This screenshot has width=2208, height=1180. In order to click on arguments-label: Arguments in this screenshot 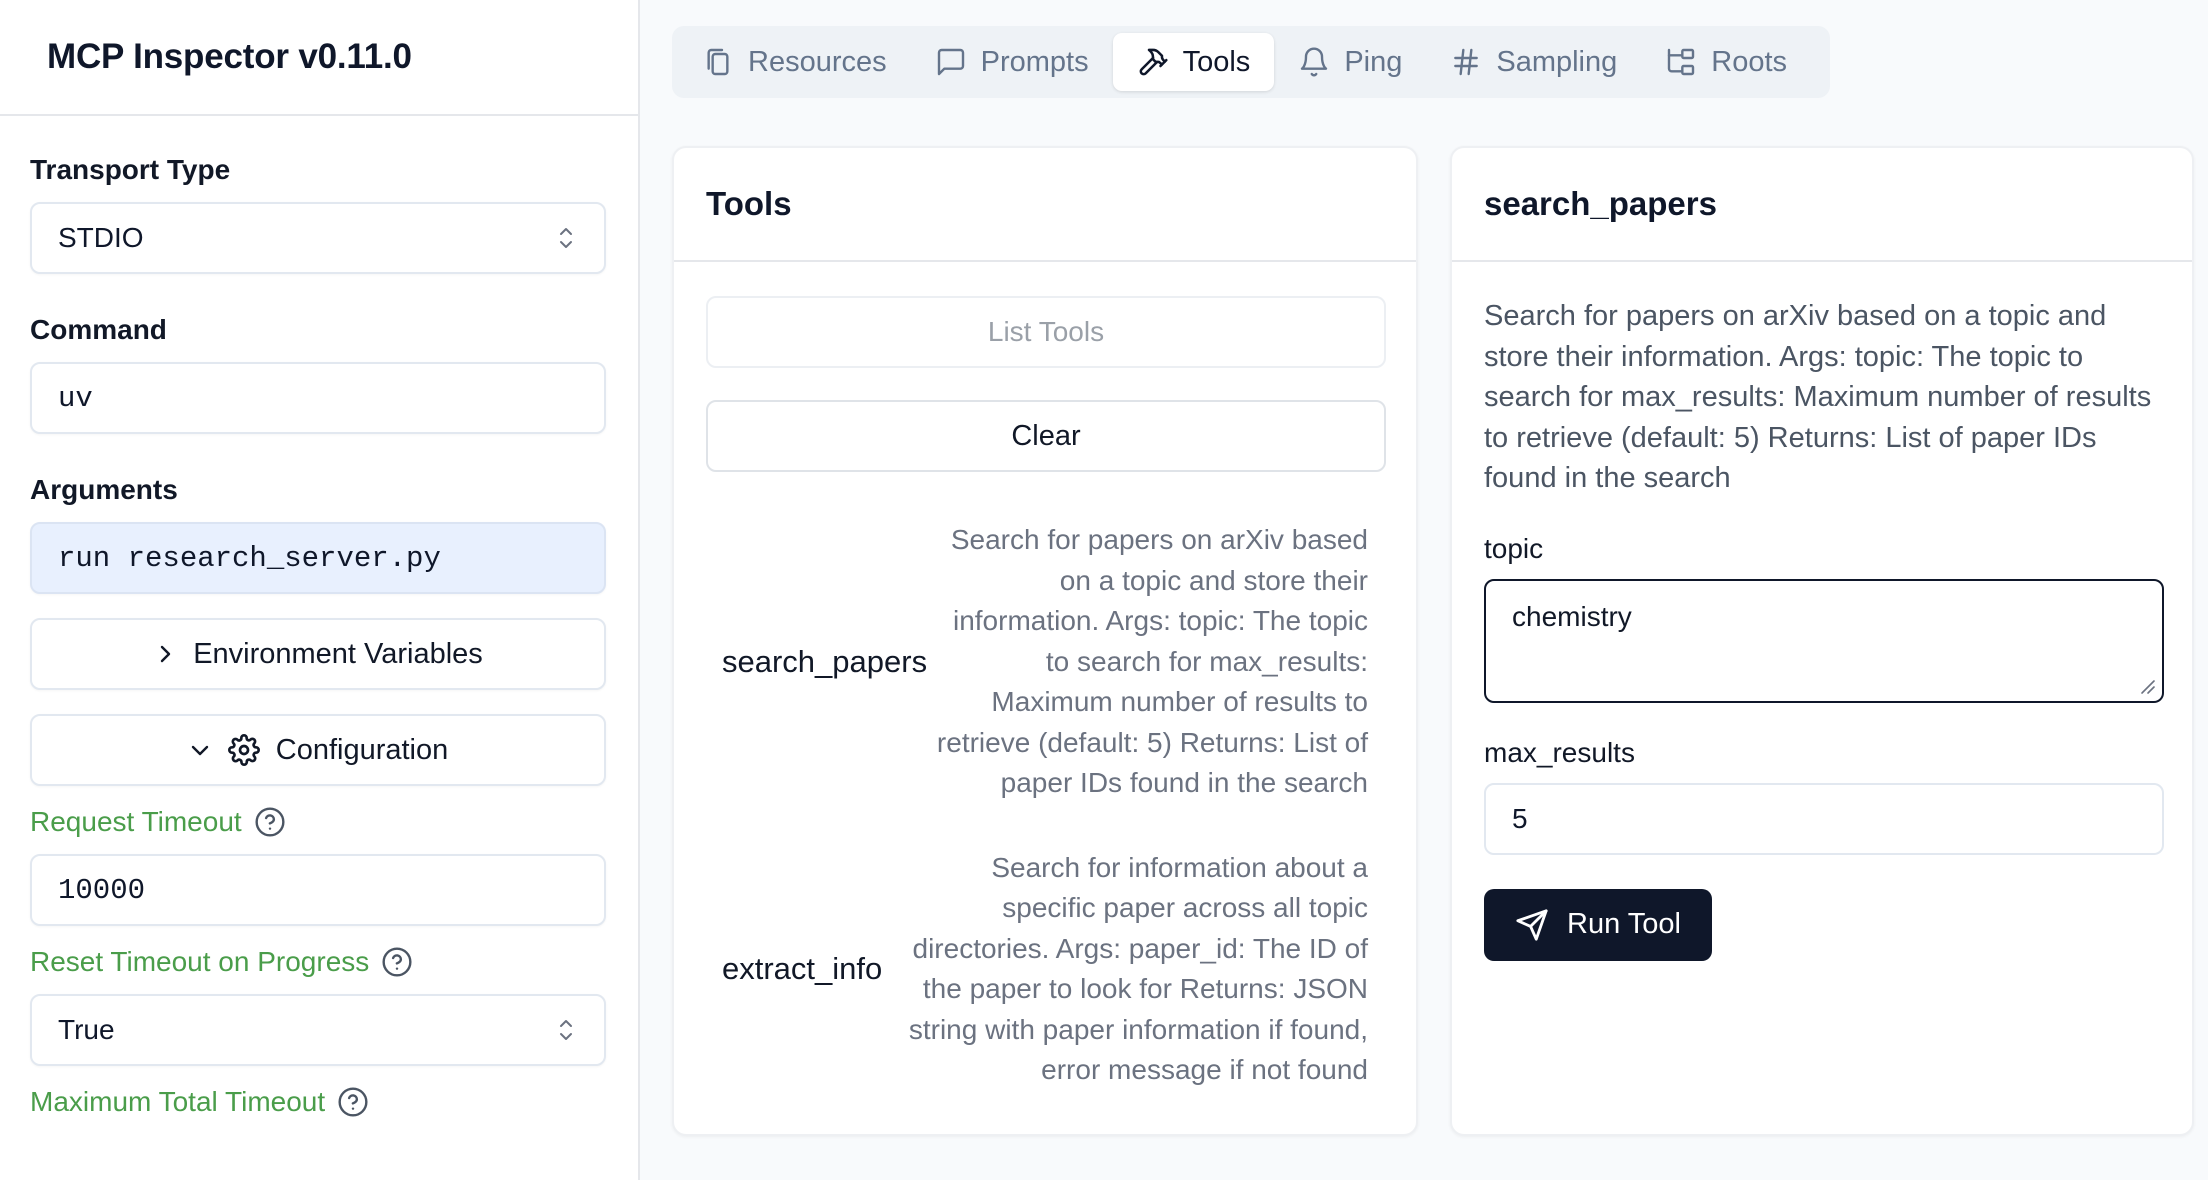, I will do `click(104, 489)`.